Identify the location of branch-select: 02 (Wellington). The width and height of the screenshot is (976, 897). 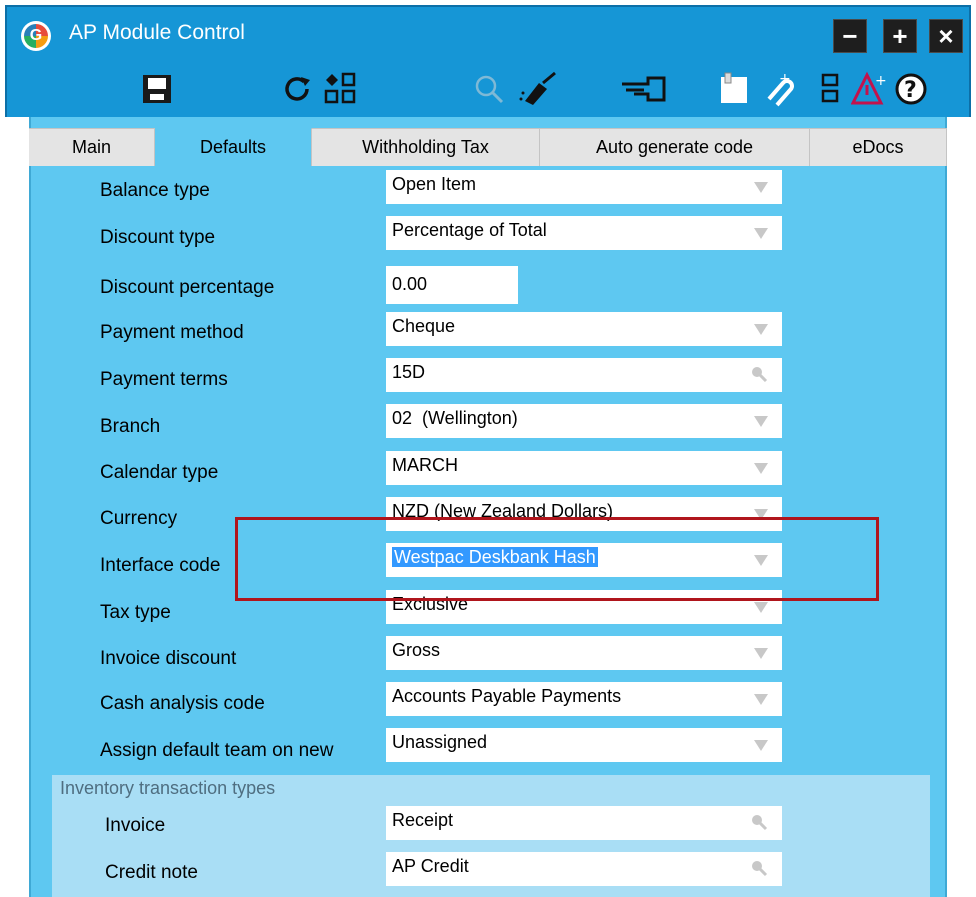
(584, 421).